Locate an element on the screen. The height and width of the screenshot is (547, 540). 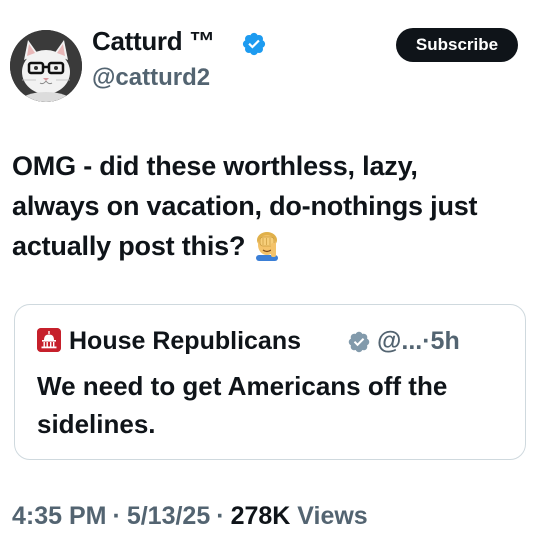
verified-badge-icon is located at coordinates (254, 44).